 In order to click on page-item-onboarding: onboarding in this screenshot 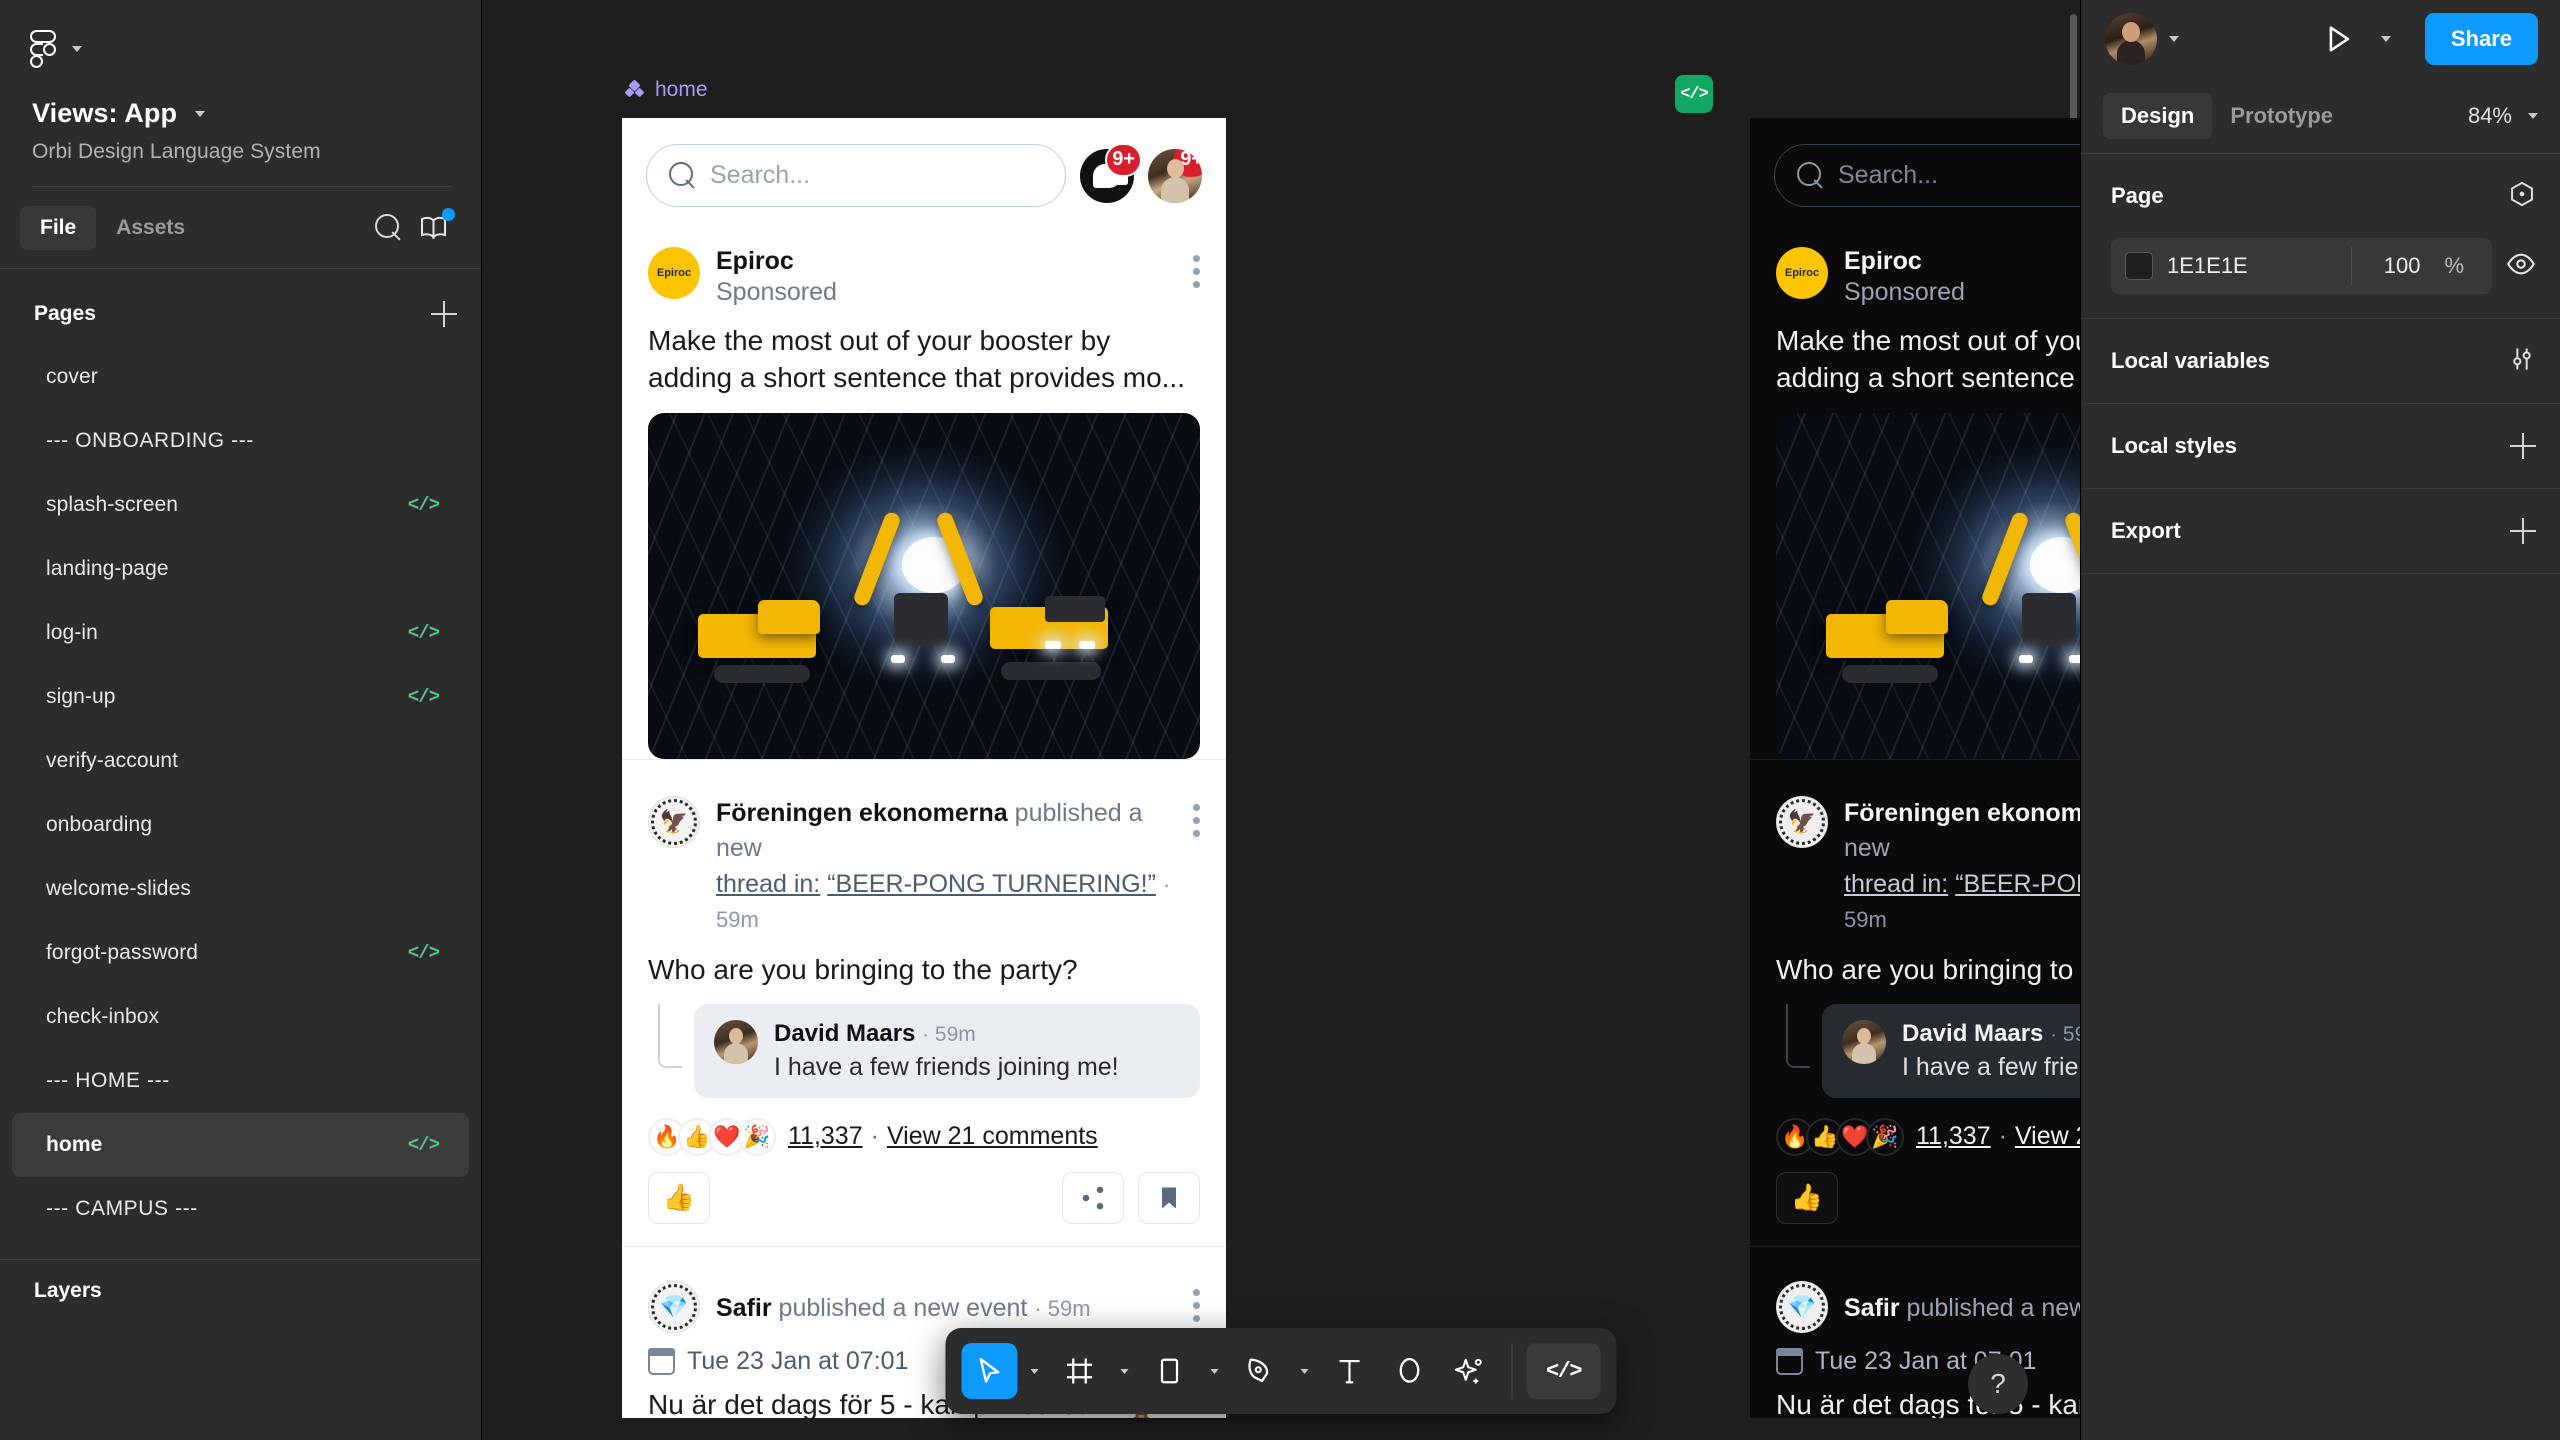, I will do `click(240, 825)`.